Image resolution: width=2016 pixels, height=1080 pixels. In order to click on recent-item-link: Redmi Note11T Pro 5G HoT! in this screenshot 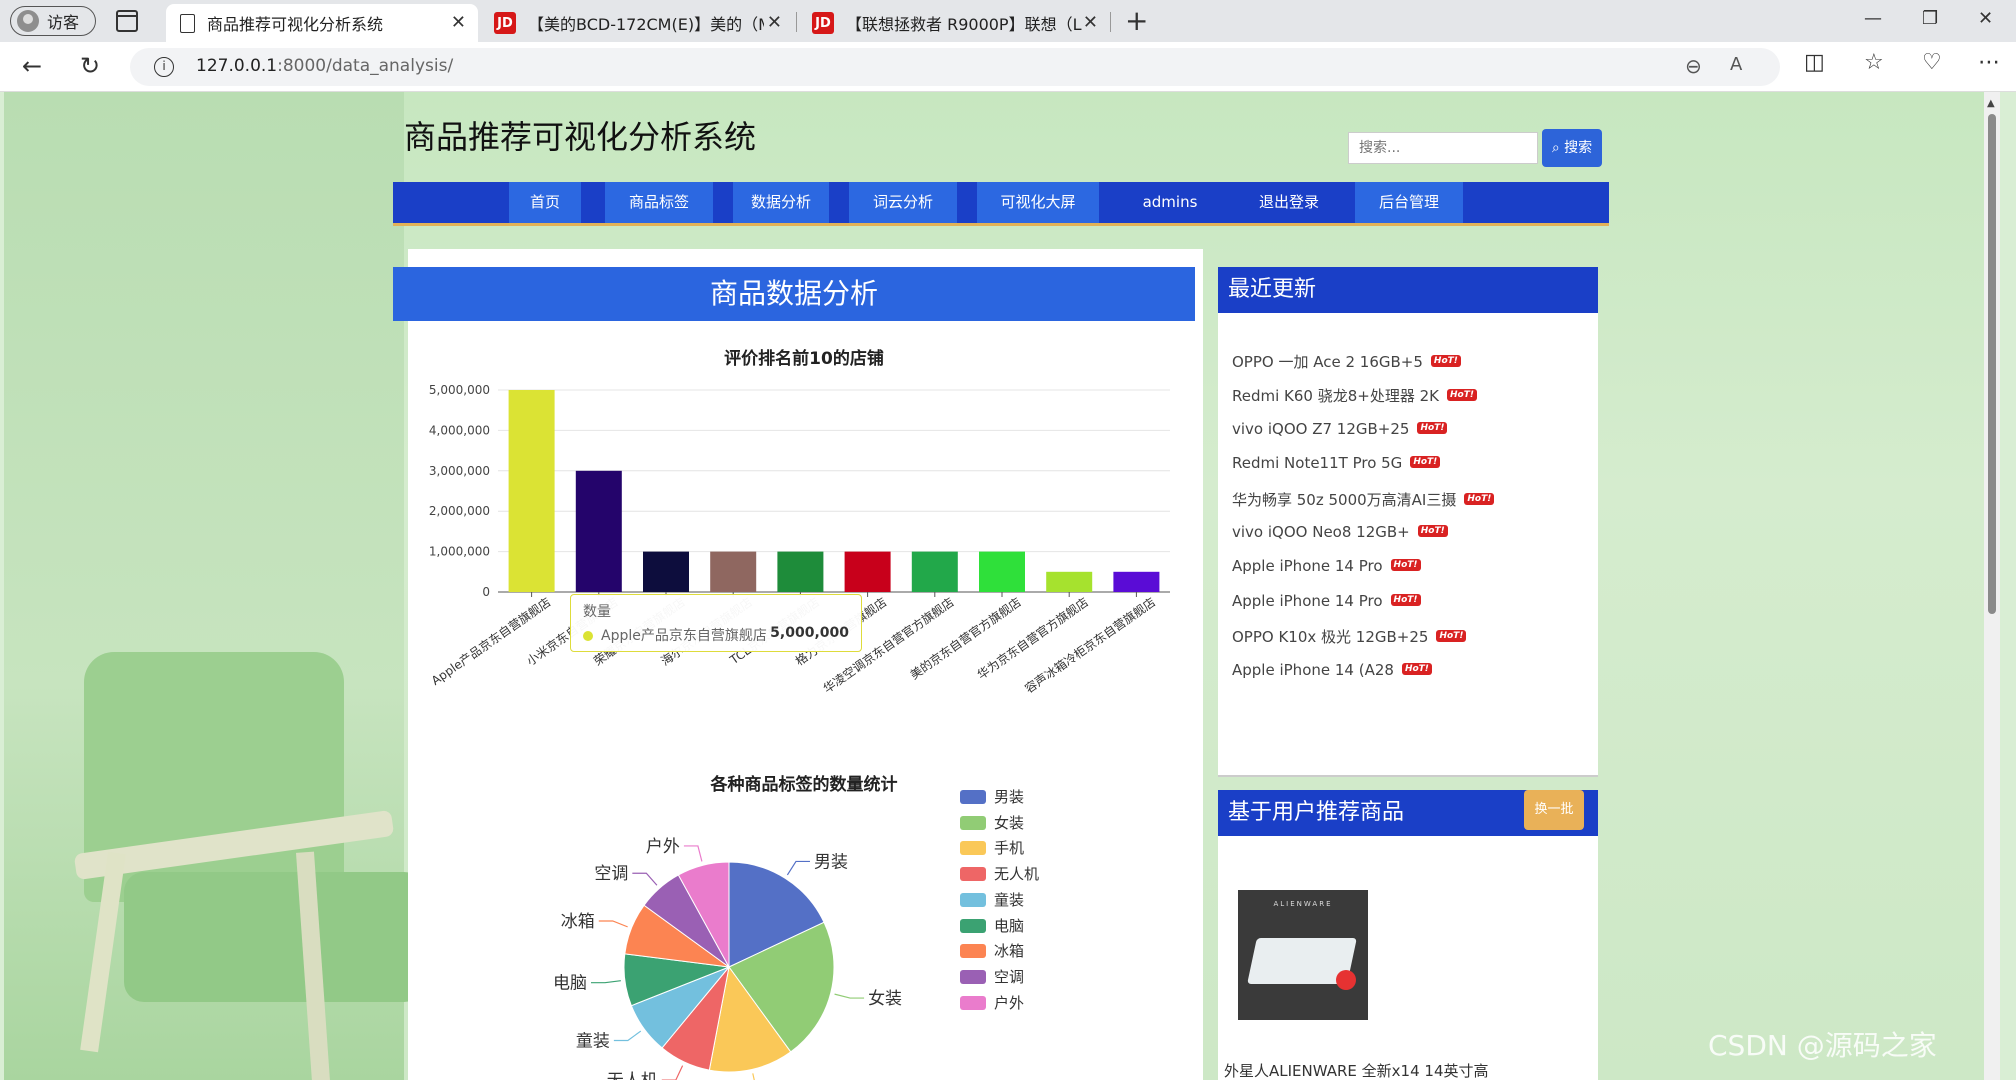, I will do `click(1336, 463)`.